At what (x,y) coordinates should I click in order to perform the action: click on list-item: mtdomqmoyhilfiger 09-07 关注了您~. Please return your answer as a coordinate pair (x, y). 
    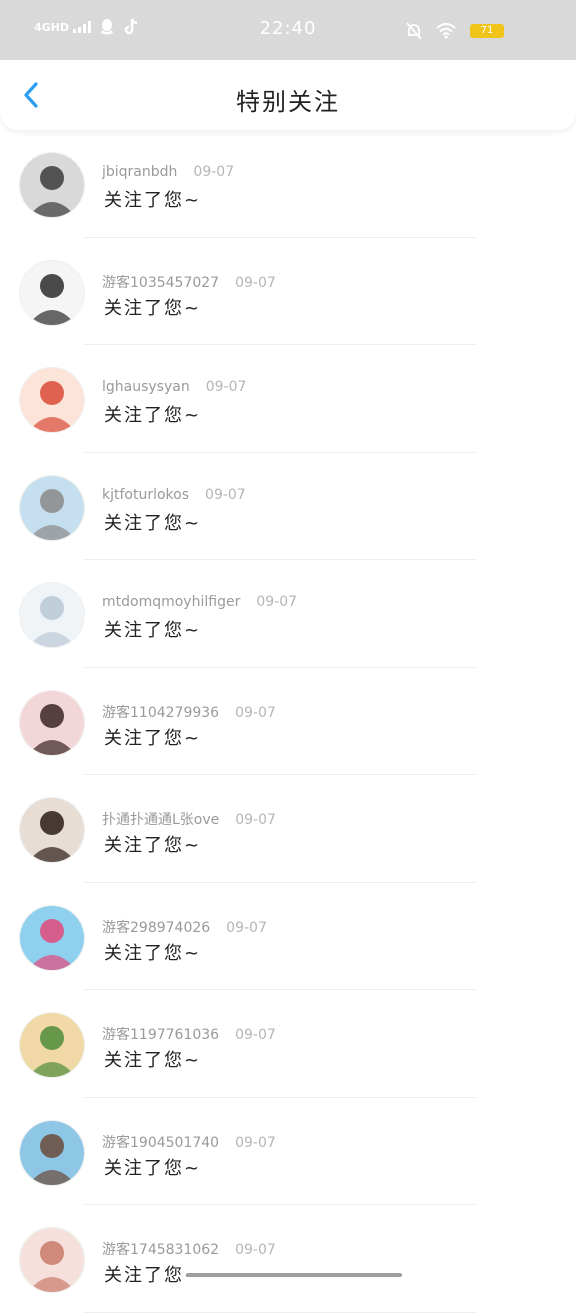
    Looking at the image, I should click on (288, 614).